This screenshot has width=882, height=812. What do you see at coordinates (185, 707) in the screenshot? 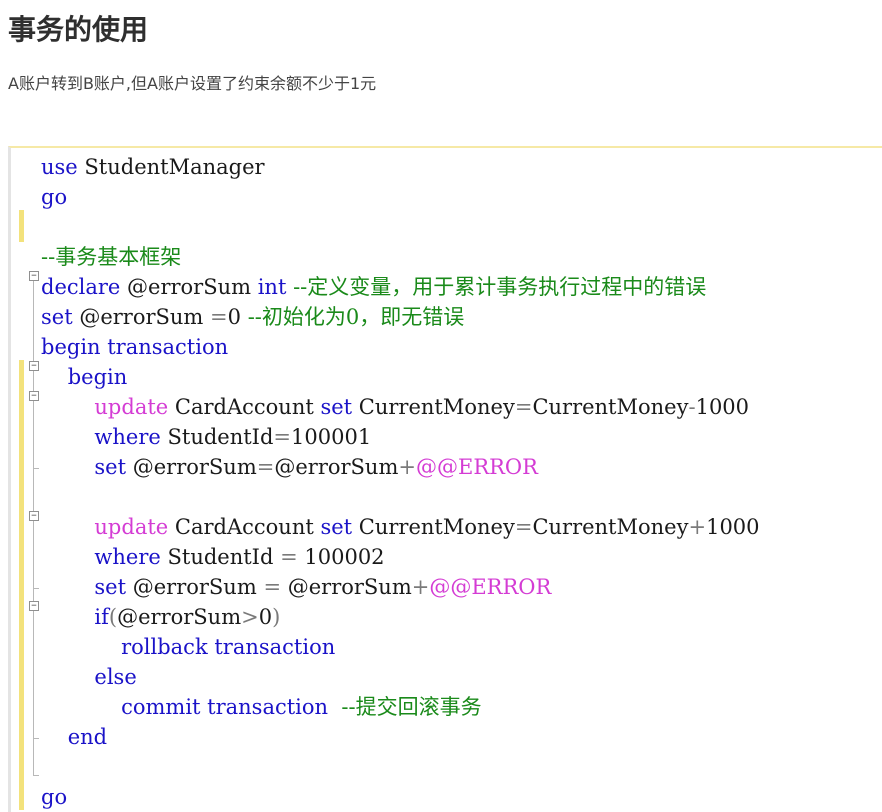
I see `code-token: commit transaction` at bounding box center [185, 707].